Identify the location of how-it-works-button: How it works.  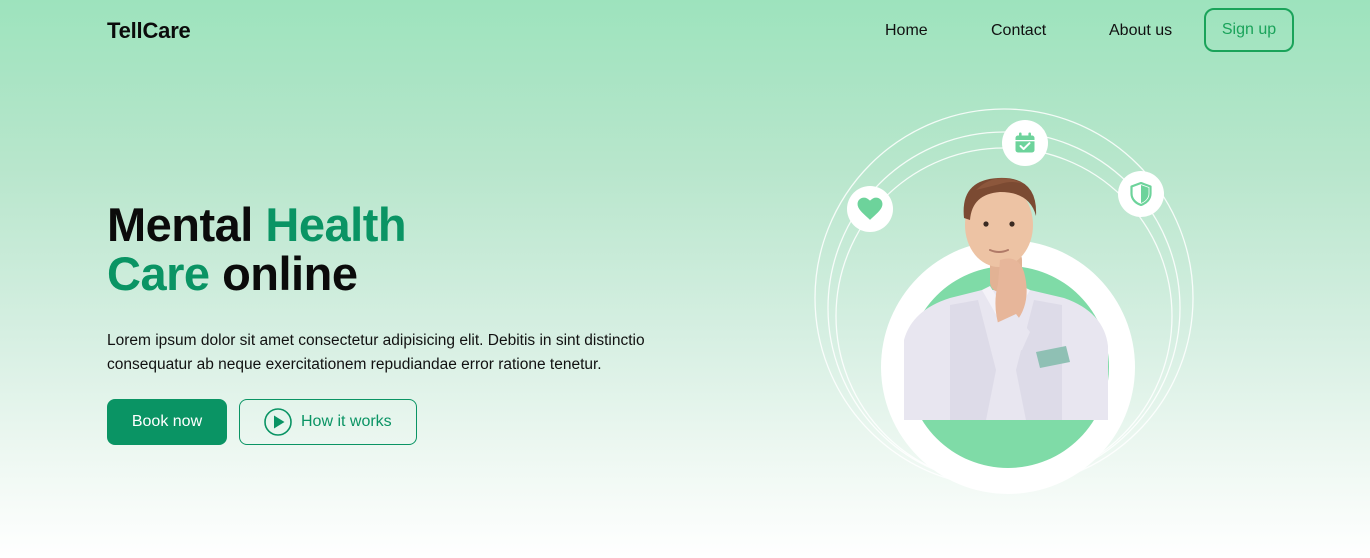
(328, 422).